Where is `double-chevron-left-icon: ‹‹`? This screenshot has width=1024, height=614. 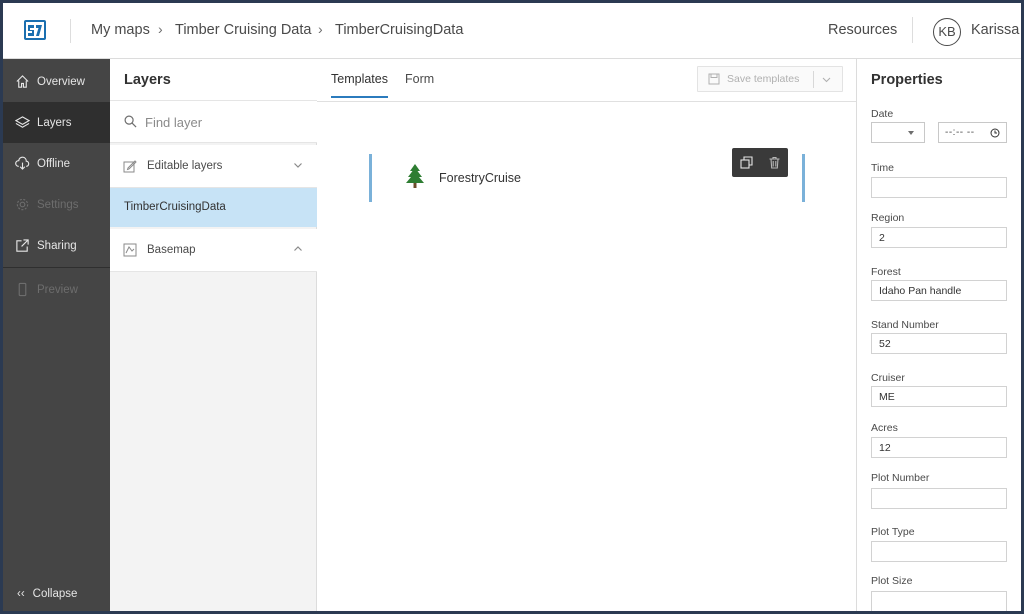
double-chevron-left-icon: ‹‹ is located at coordinates (21, 594).